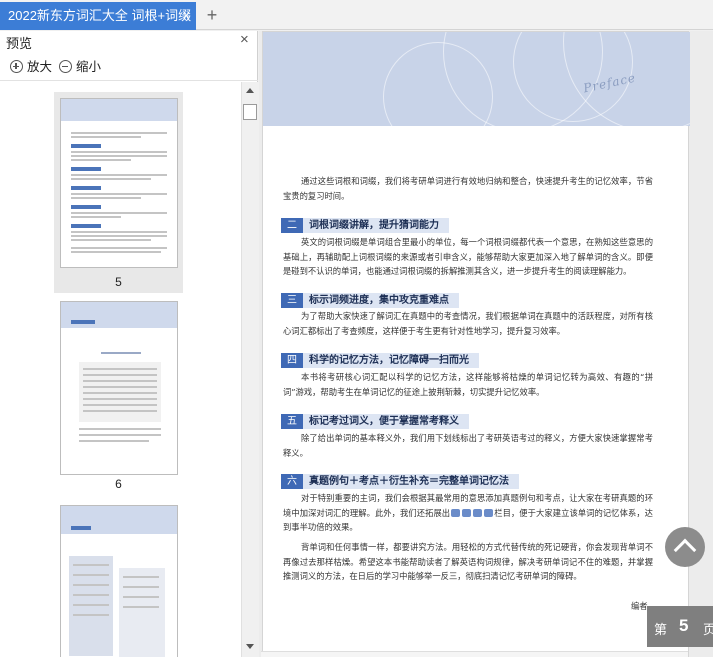 This screenshot has width=713, height=657. I want to click on page-header-decoration: Preface, so click(476, 79).